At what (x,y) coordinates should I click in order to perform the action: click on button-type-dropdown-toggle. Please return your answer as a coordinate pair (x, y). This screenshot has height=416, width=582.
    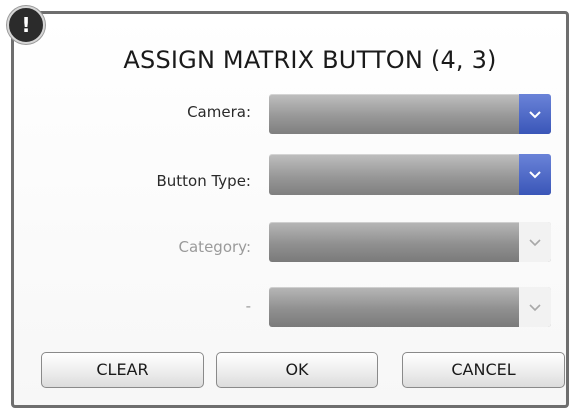
    Looking at the image, I should click on (535, 174).